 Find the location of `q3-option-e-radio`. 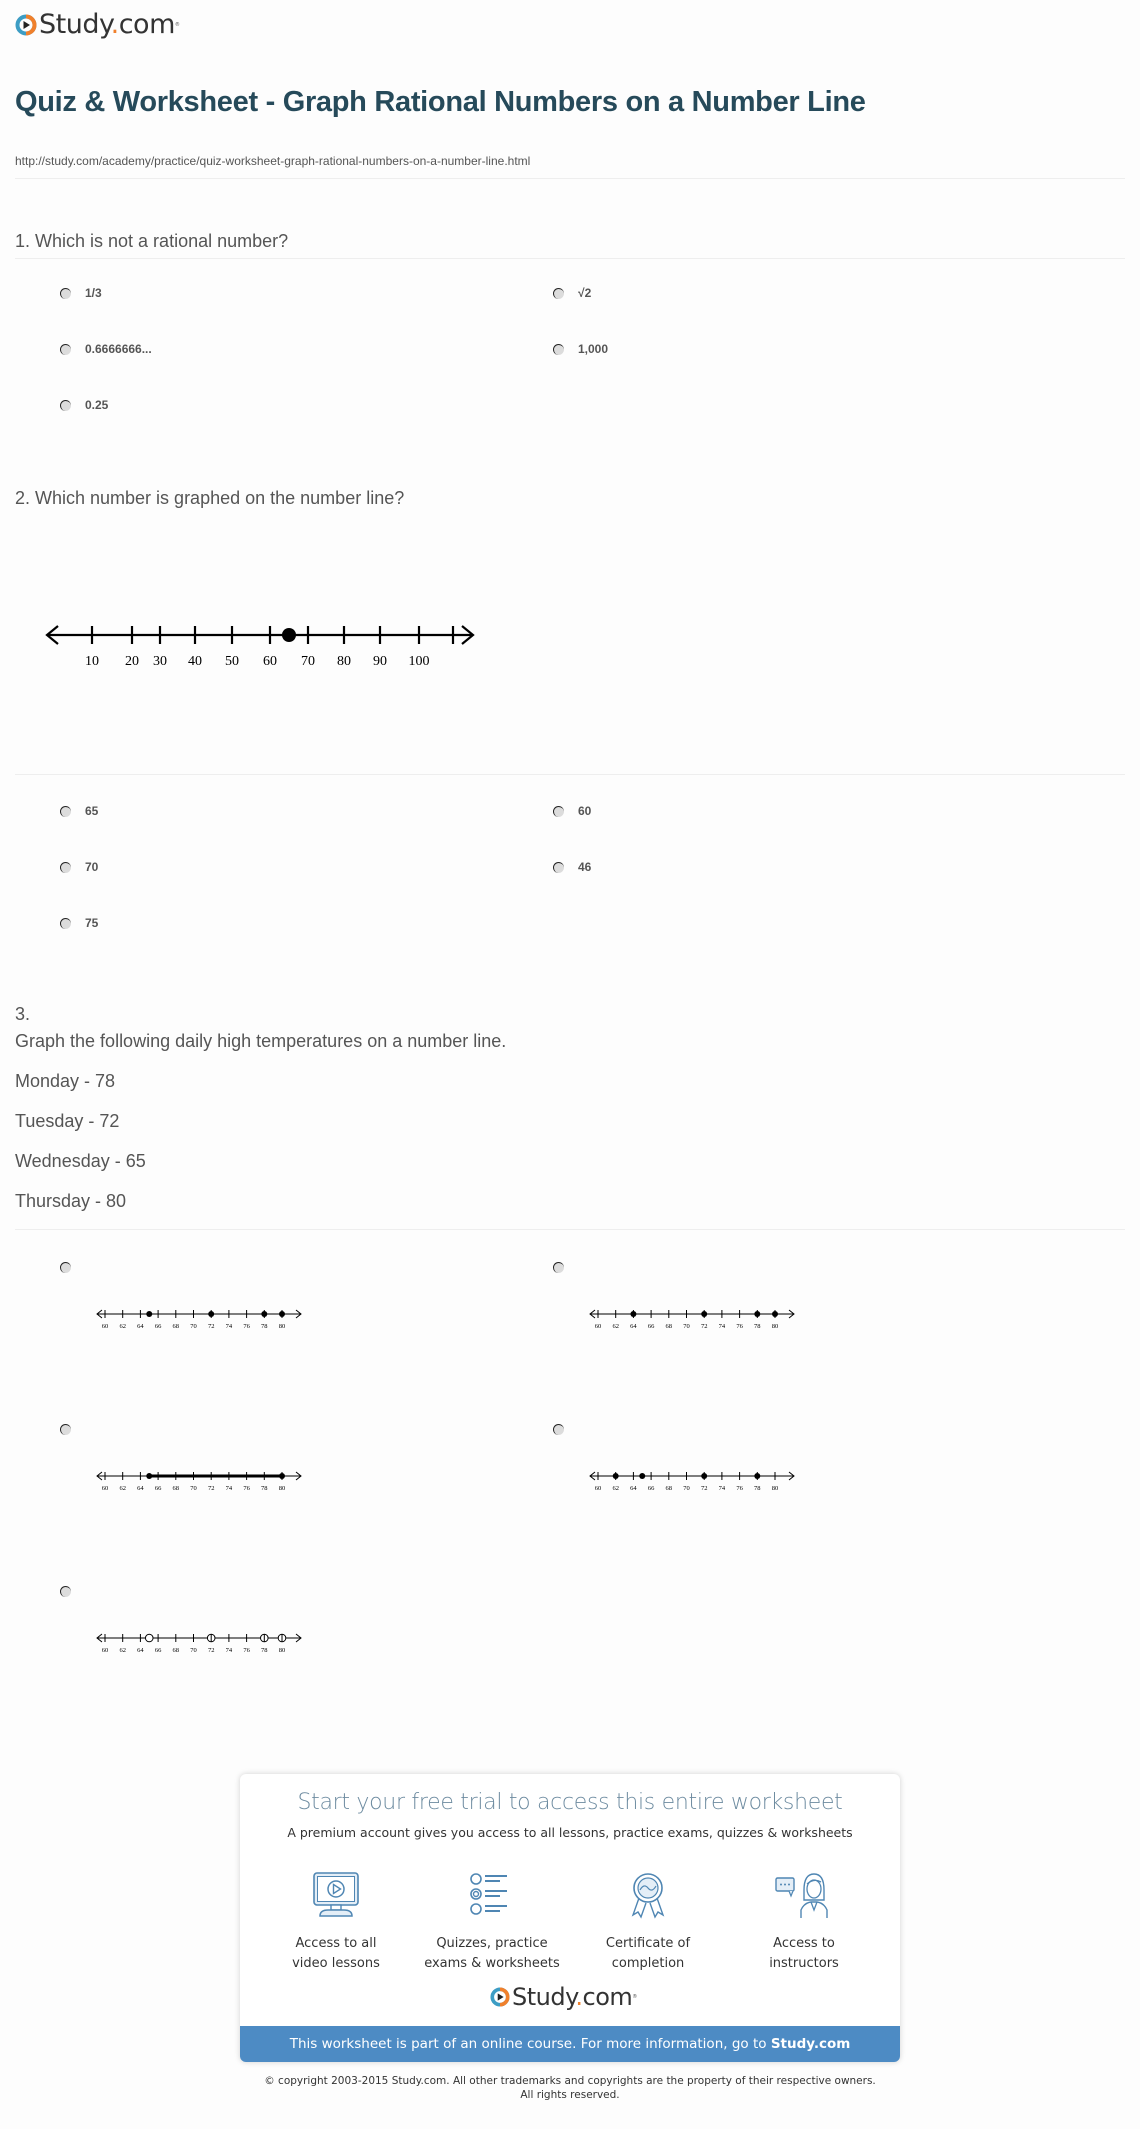

q3-option-e-radio is located at coordinates (65, 1591).